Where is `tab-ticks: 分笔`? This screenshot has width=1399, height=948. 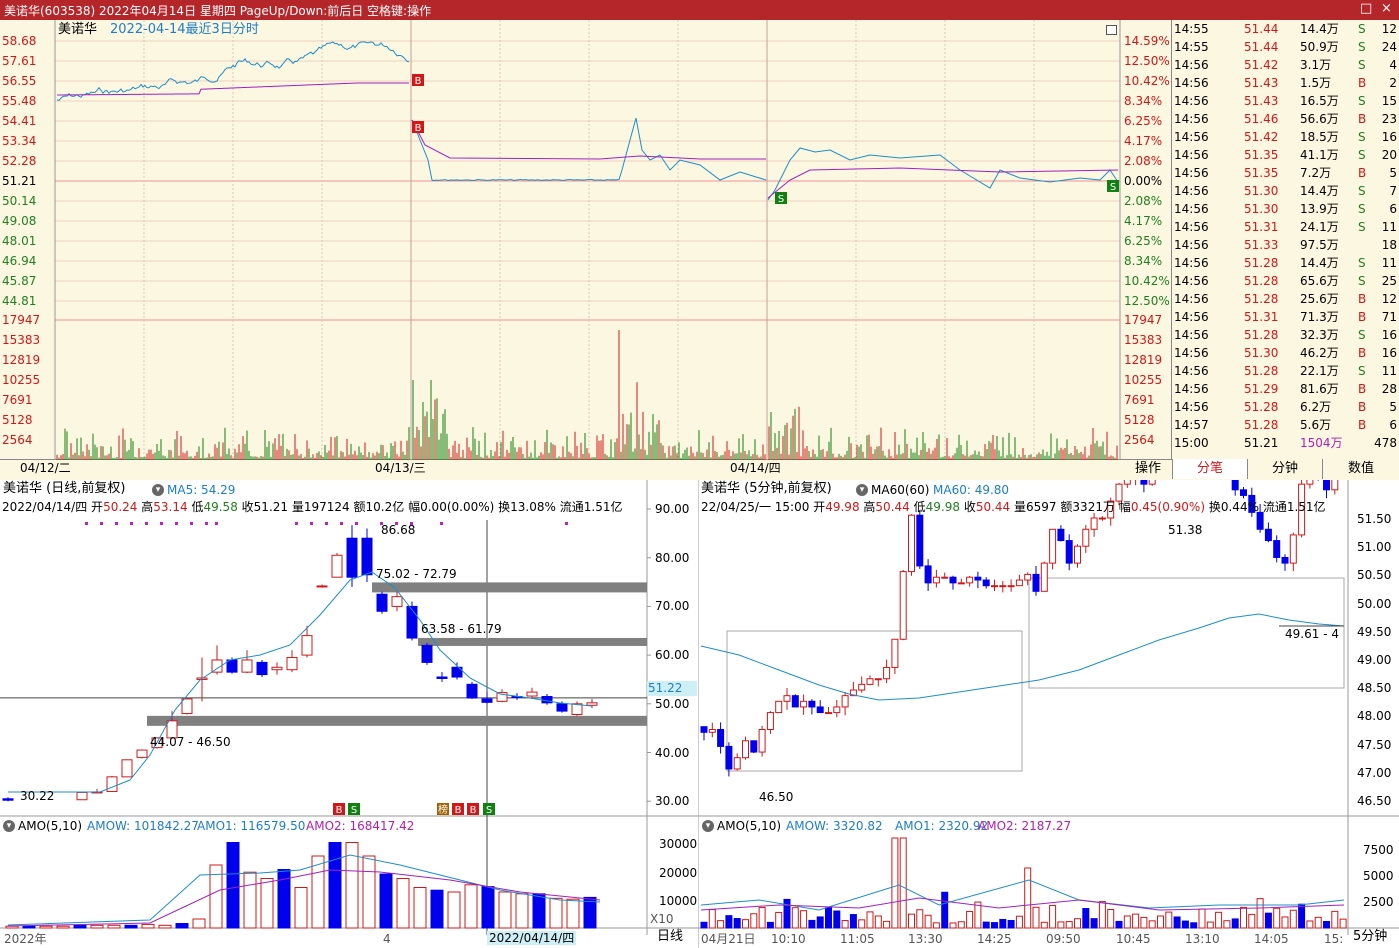
tab-ticks: 分笔 is located at coordinates (1209, 469).